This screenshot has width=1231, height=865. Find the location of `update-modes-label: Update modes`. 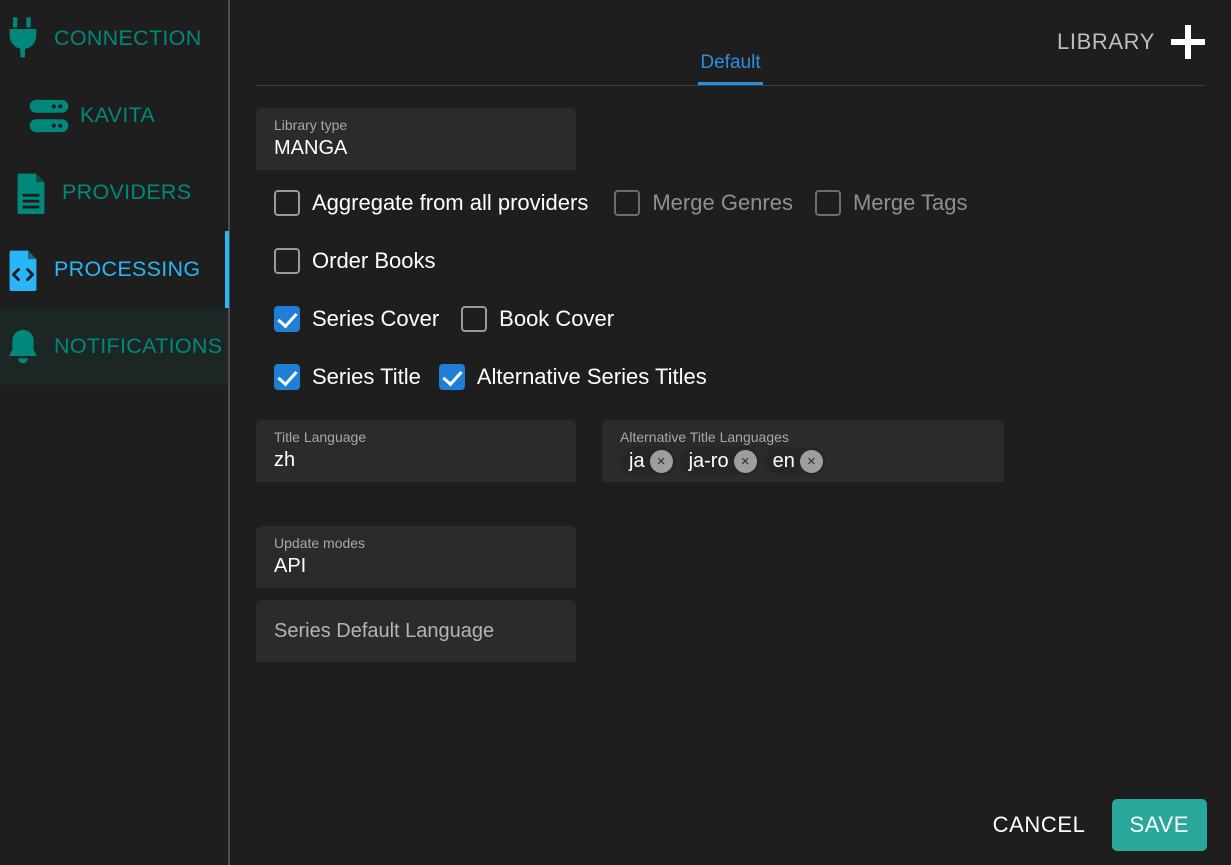

update-modes-label: Update modes is located at coordinates (320, 543).